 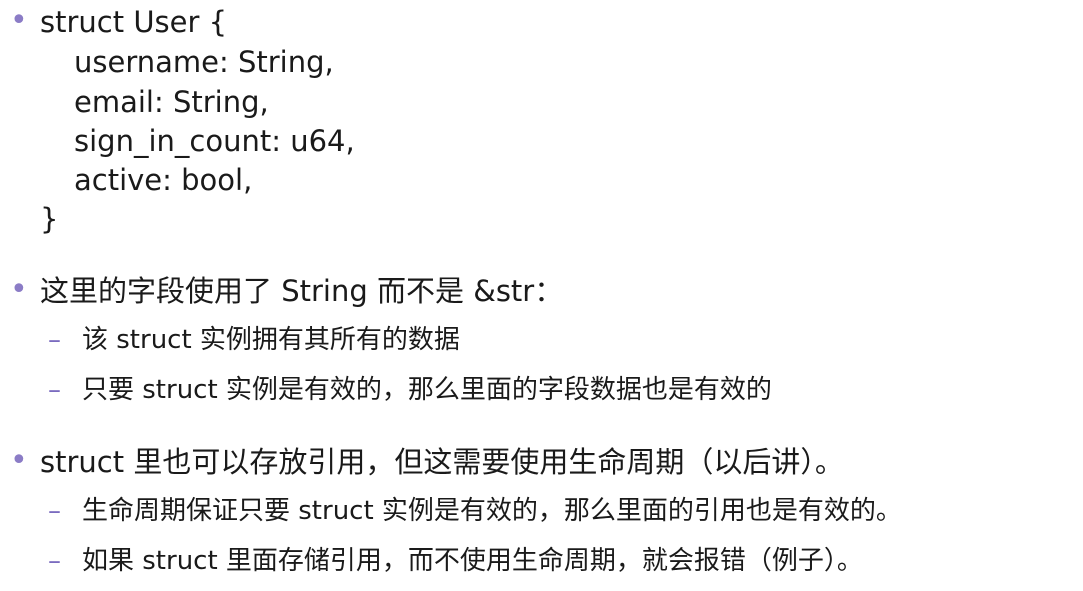 What do you see at coordinates (442, 462) in the screenshot?
I see `point-text: struct 里也可以存放引用，但这需要使用生命周期（以后讲）。` at bounding box center [442, 462].